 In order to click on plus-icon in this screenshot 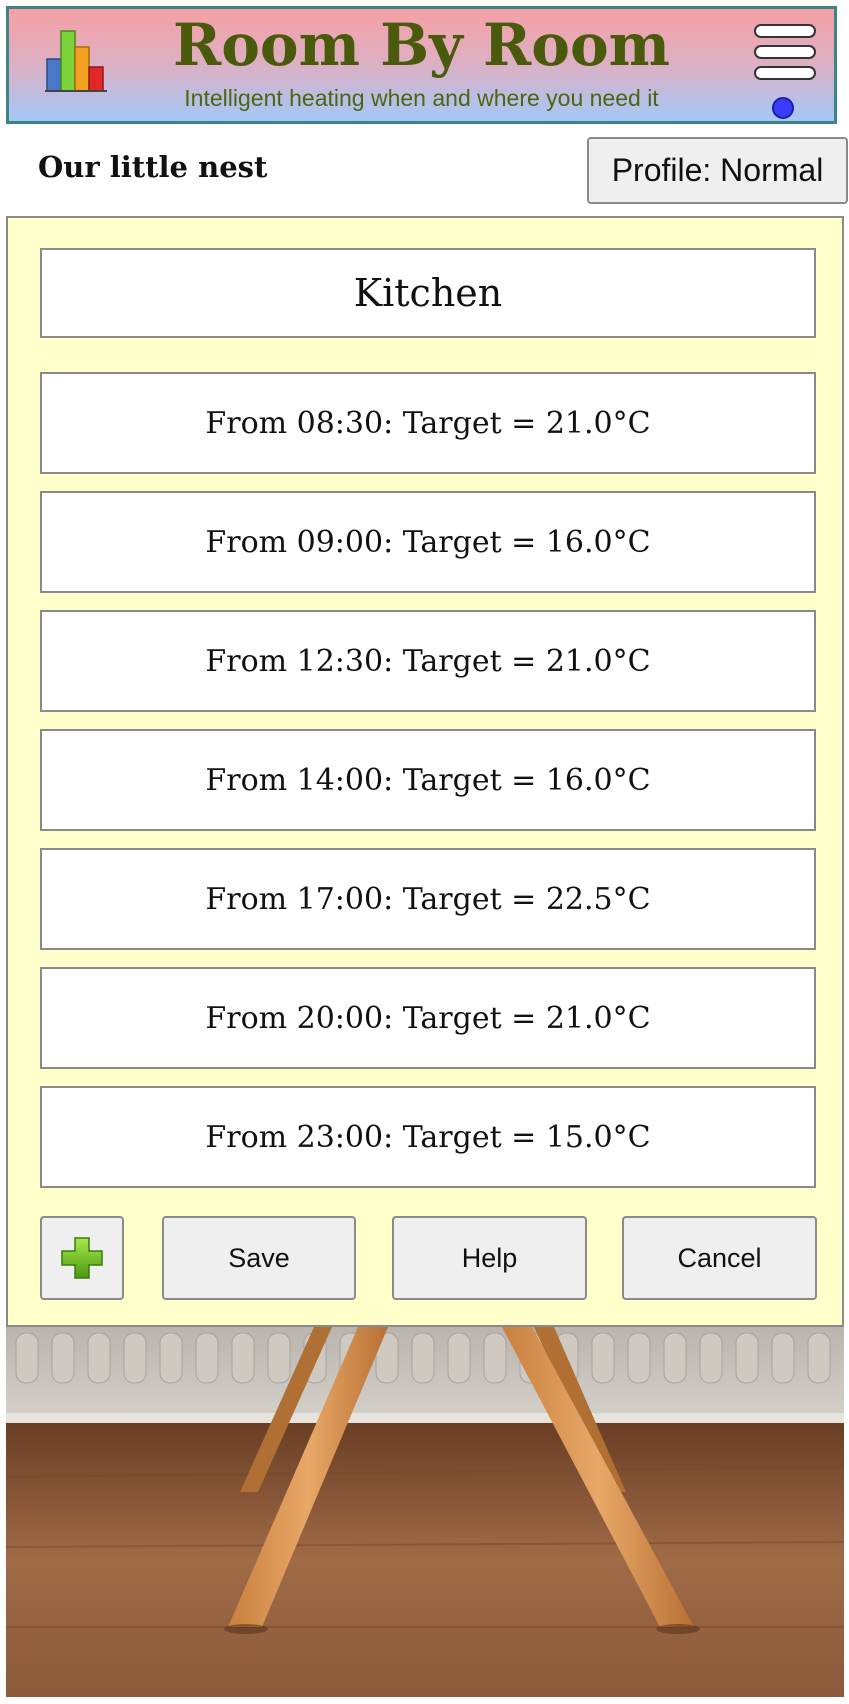, I will do `click(82, 1258)`.